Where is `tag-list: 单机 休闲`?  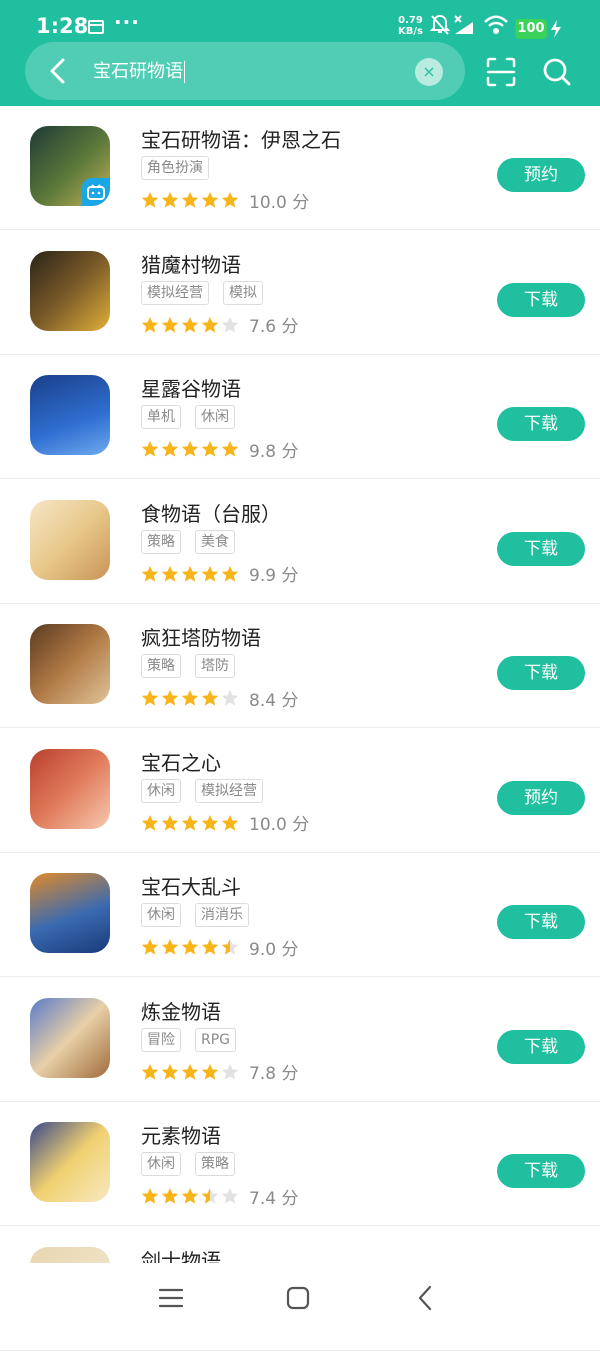
tag-list: 单机 休闲 is located at coordinates (195, 417).